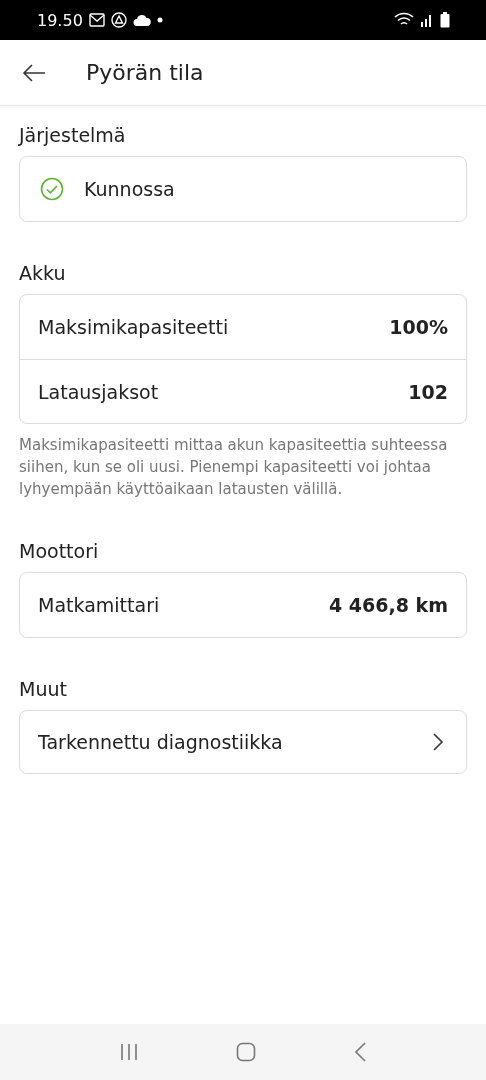 The image size is (486, 1080). I want to click on row-value: 102, so click(428, 391).